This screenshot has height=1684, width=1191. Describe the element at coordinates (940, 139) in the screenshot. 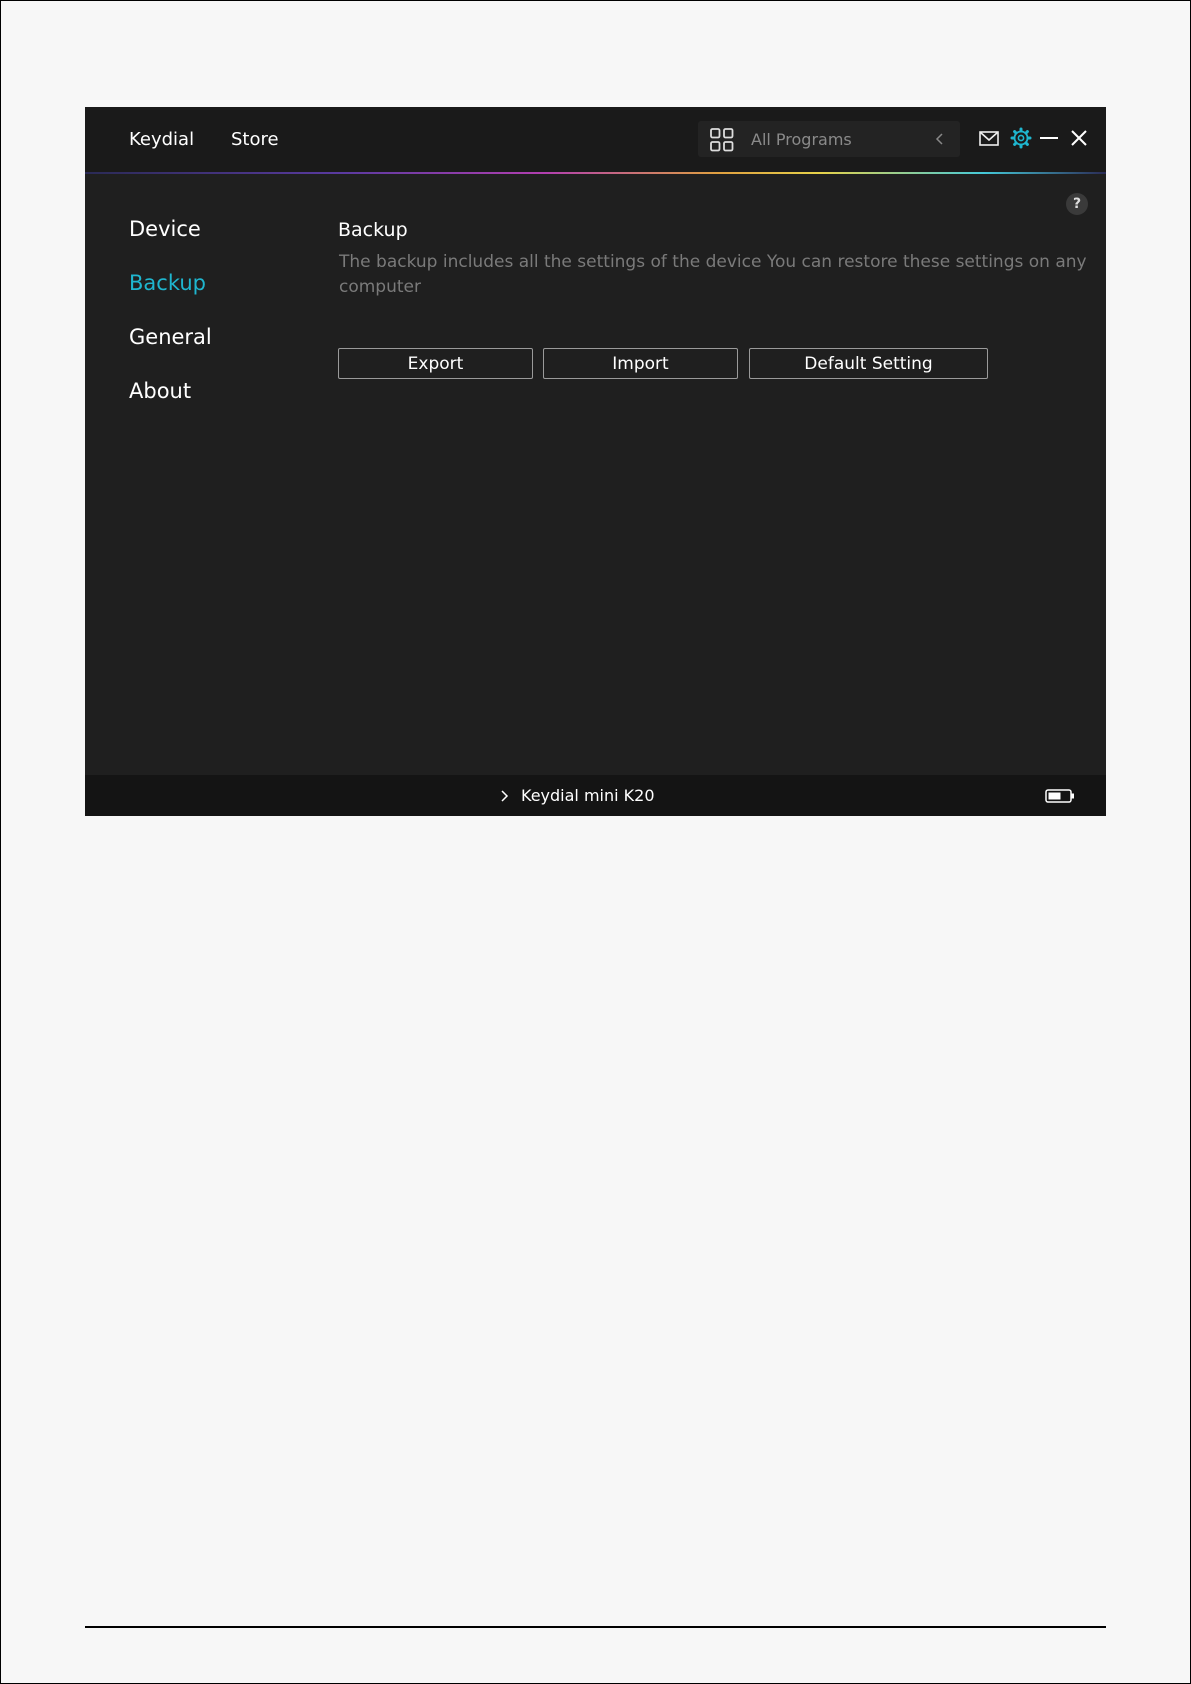

I see `chevron-left-icon` at that location.